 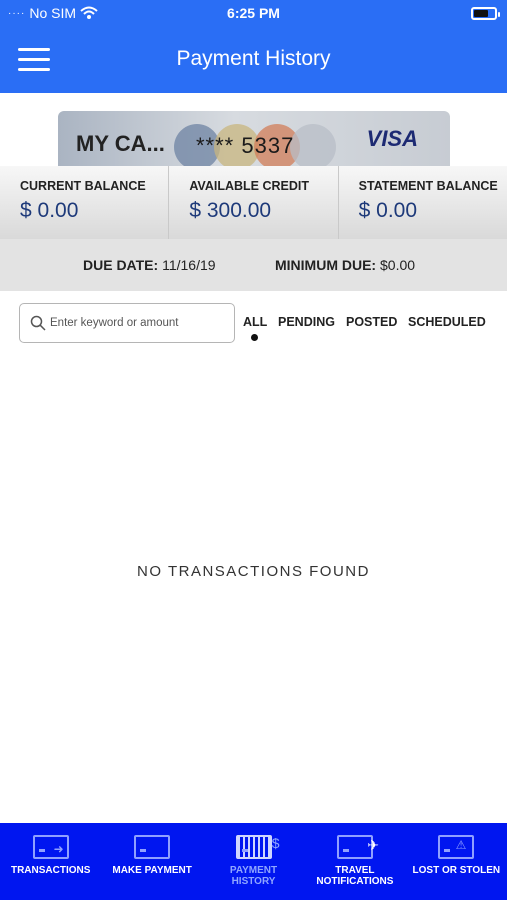 I want to click on credit-card-image: MY CA... **** 5337 VISA, so click(x=254, y=138).